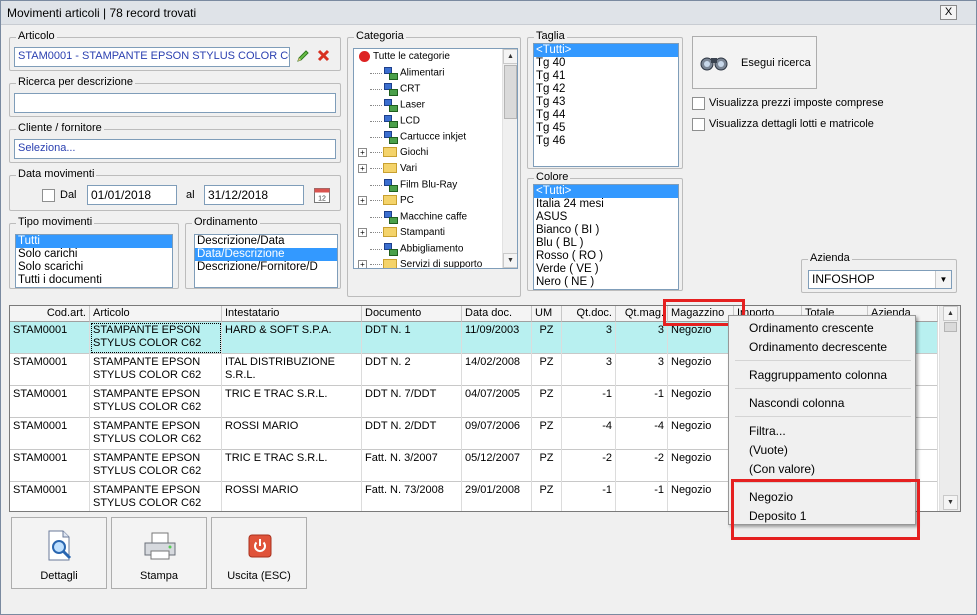  I want to click on search-button: Esegui ricerca, so click(754, 62).